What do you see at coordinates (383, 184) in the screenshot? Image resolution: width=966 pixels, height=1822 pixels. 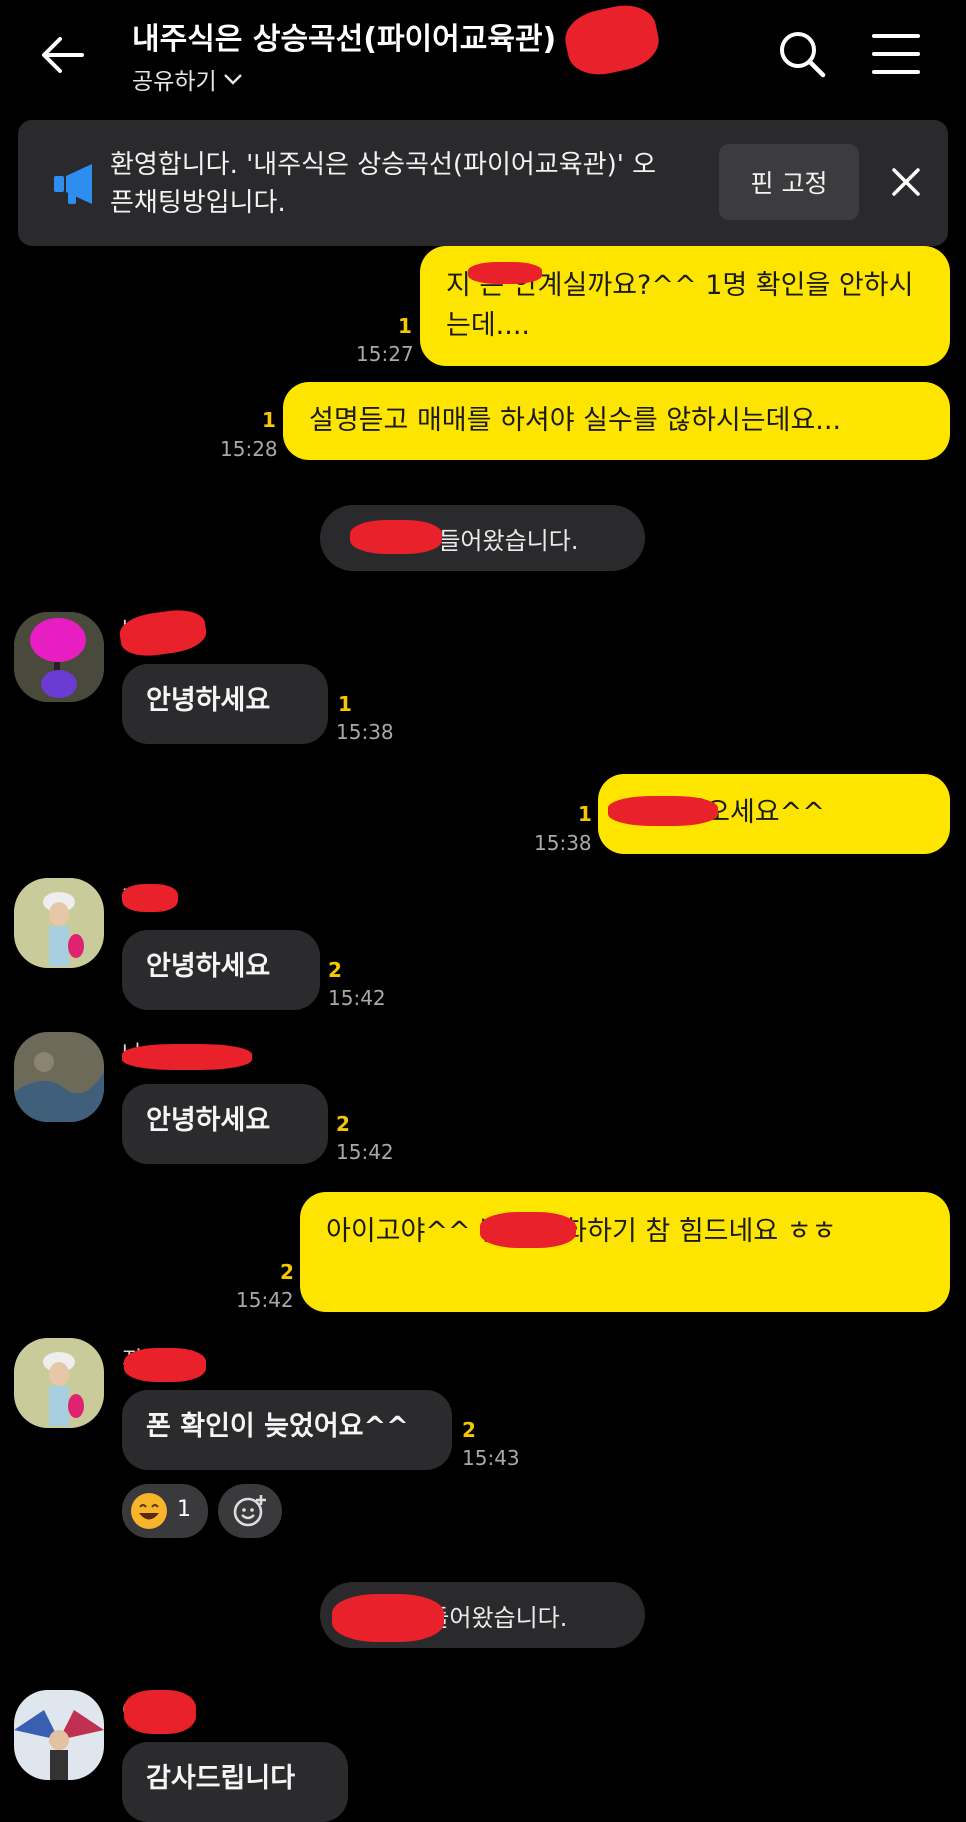 I see `notice-text: 환영합니다. '내주식은 상승곡선(파이어교육관)' 오픈채팅방입니다.` at bounding box center [383, 184].